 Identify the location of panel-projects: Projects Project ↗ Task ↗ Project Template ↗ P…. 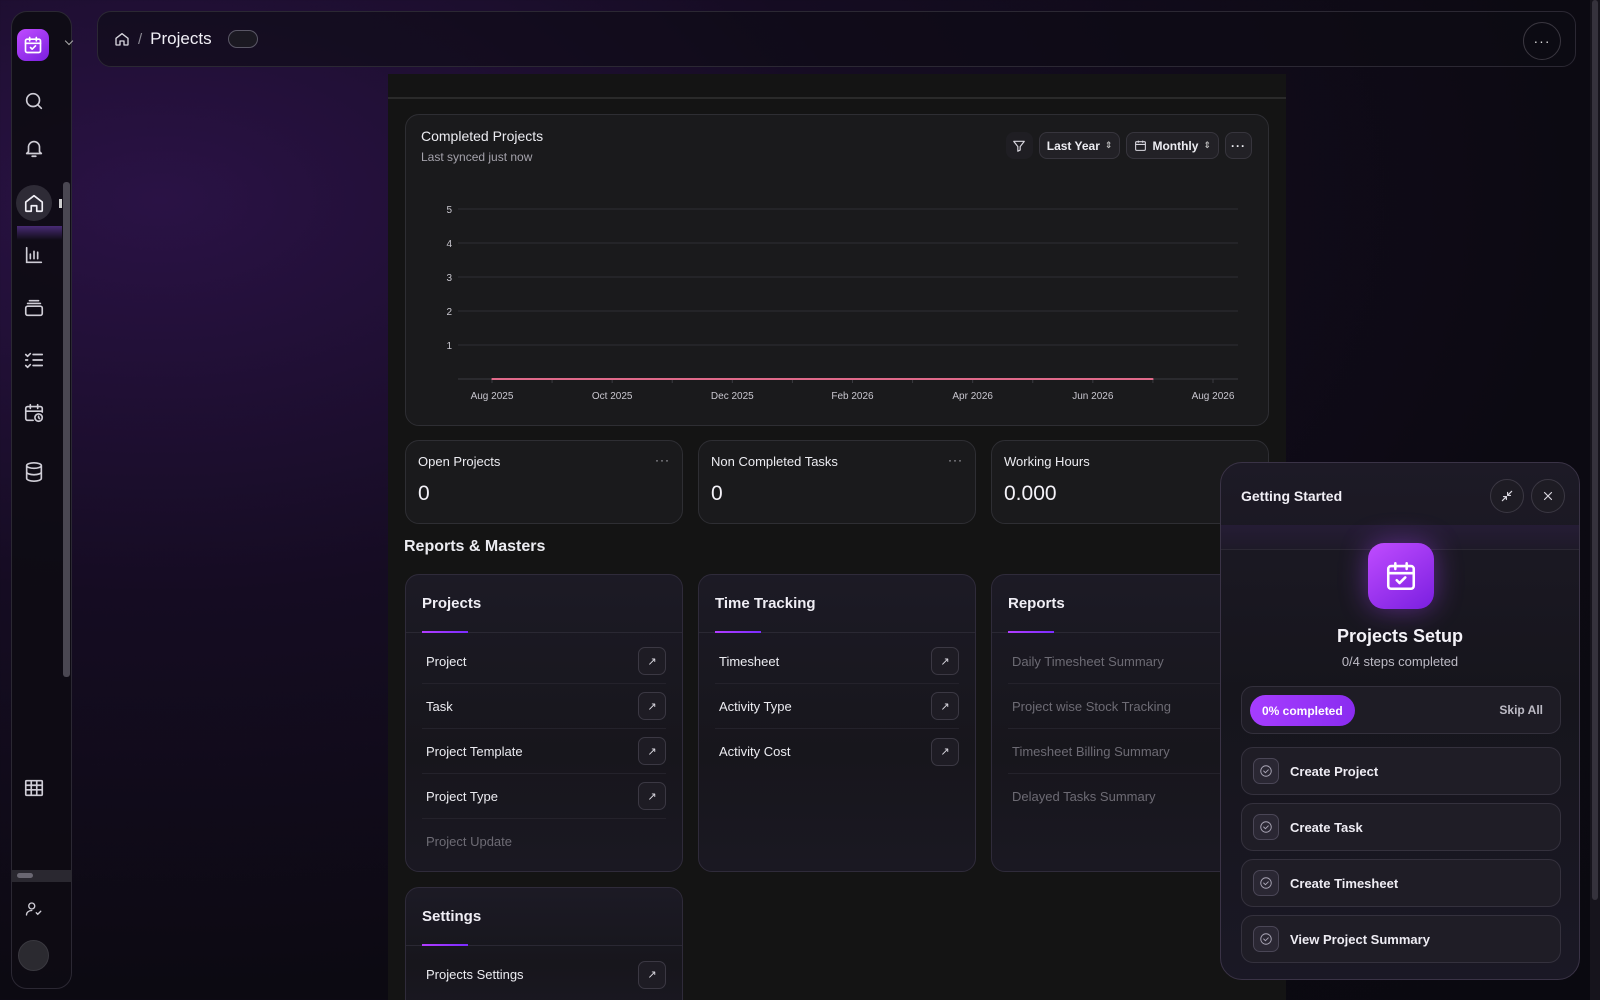
(544, 723).